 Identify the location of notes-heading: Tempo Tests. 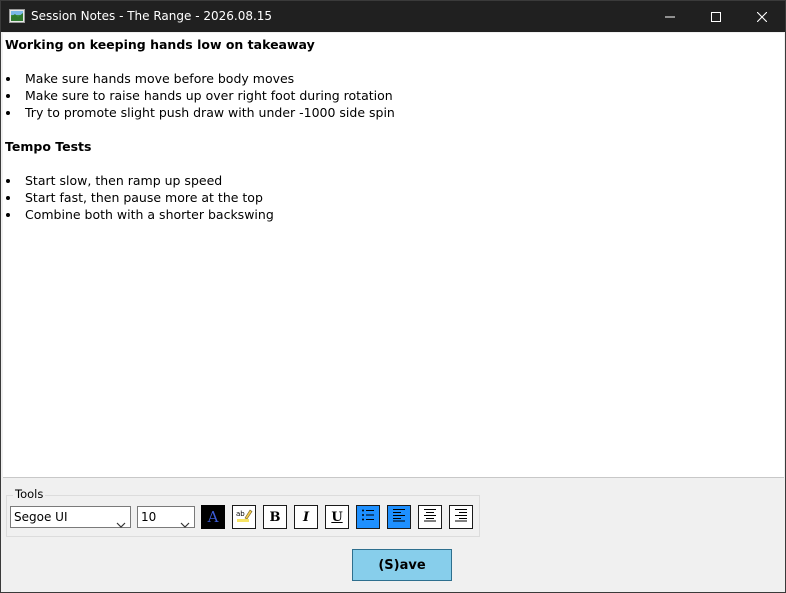
(48, 146).